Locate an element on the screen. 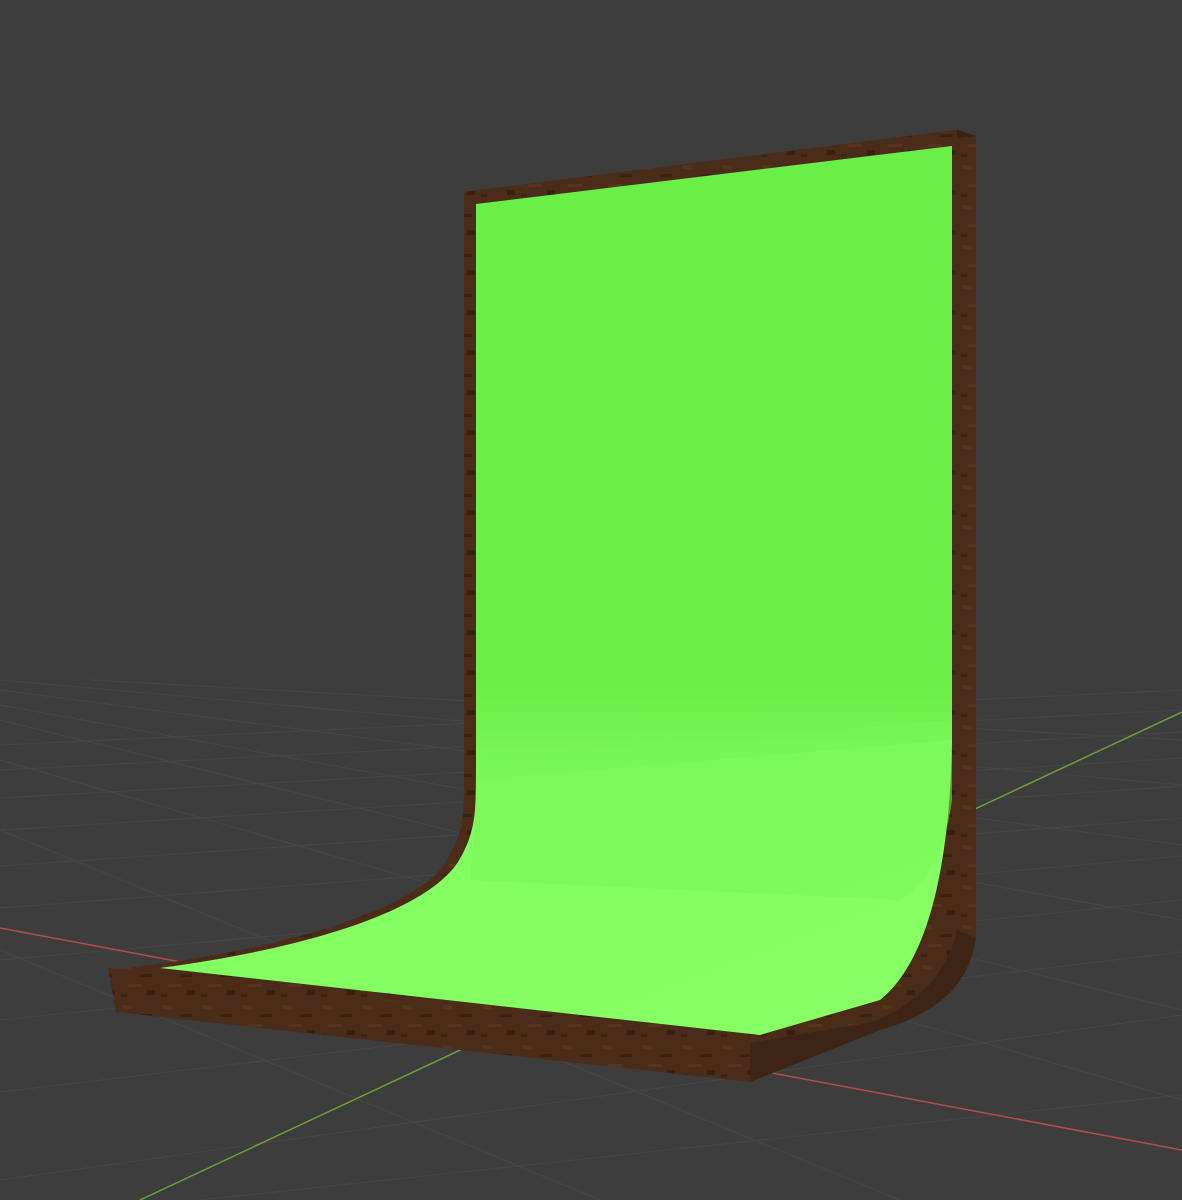 The image size is (1182, 1200). frame-right-edge is located at coordinates (966, 534).